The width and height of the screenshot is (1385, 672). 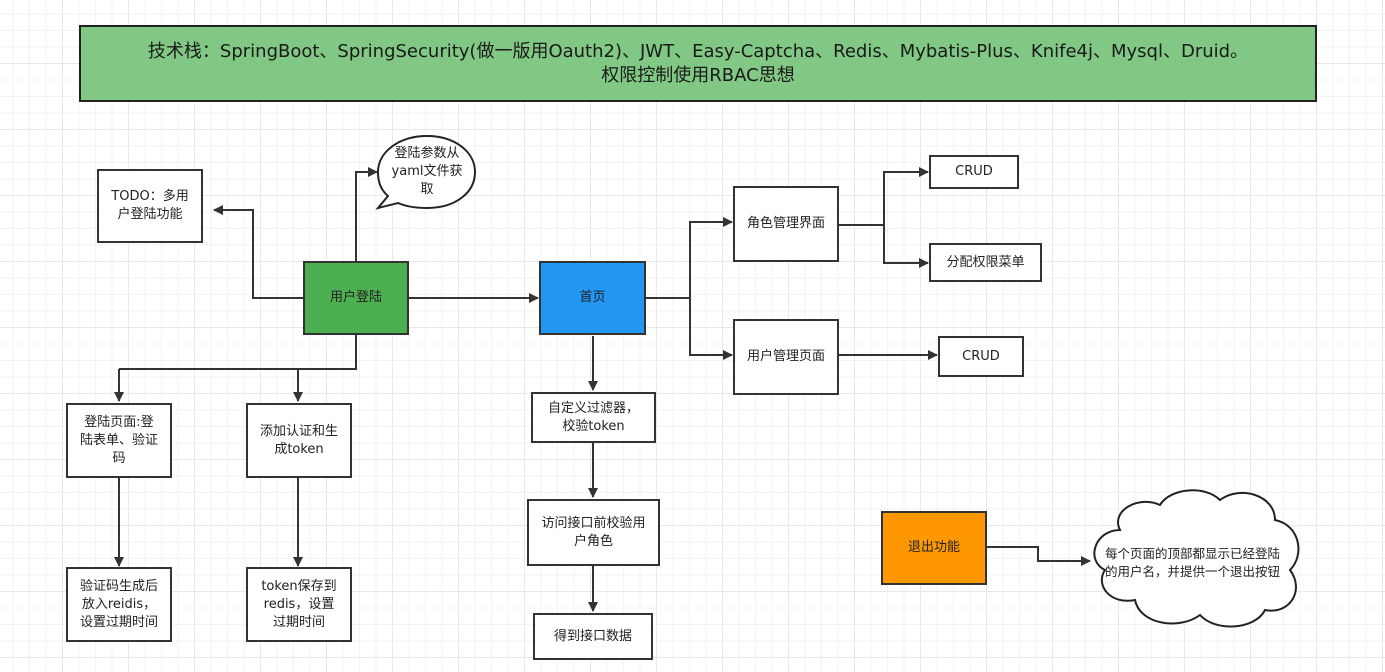 I want to click on edge-logout-cloud, so click(x=1039, y=556).